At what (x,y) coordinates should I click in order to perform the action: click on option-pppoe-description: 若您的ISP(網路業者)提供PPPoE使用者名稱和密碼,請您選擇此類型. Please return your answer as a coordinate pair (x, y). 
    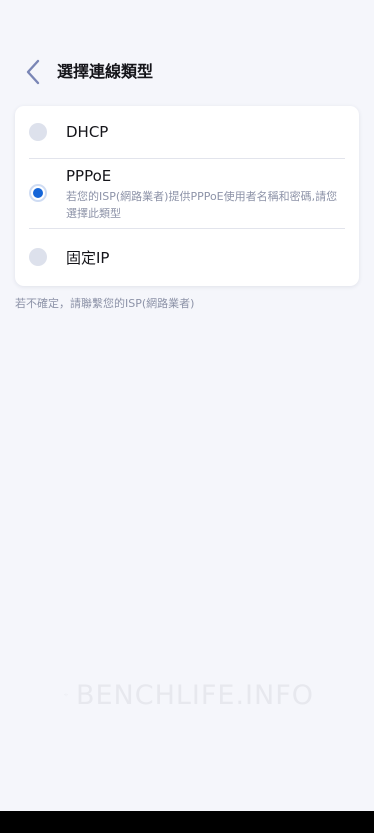
    Looking at the image, I should click on (202, 205).